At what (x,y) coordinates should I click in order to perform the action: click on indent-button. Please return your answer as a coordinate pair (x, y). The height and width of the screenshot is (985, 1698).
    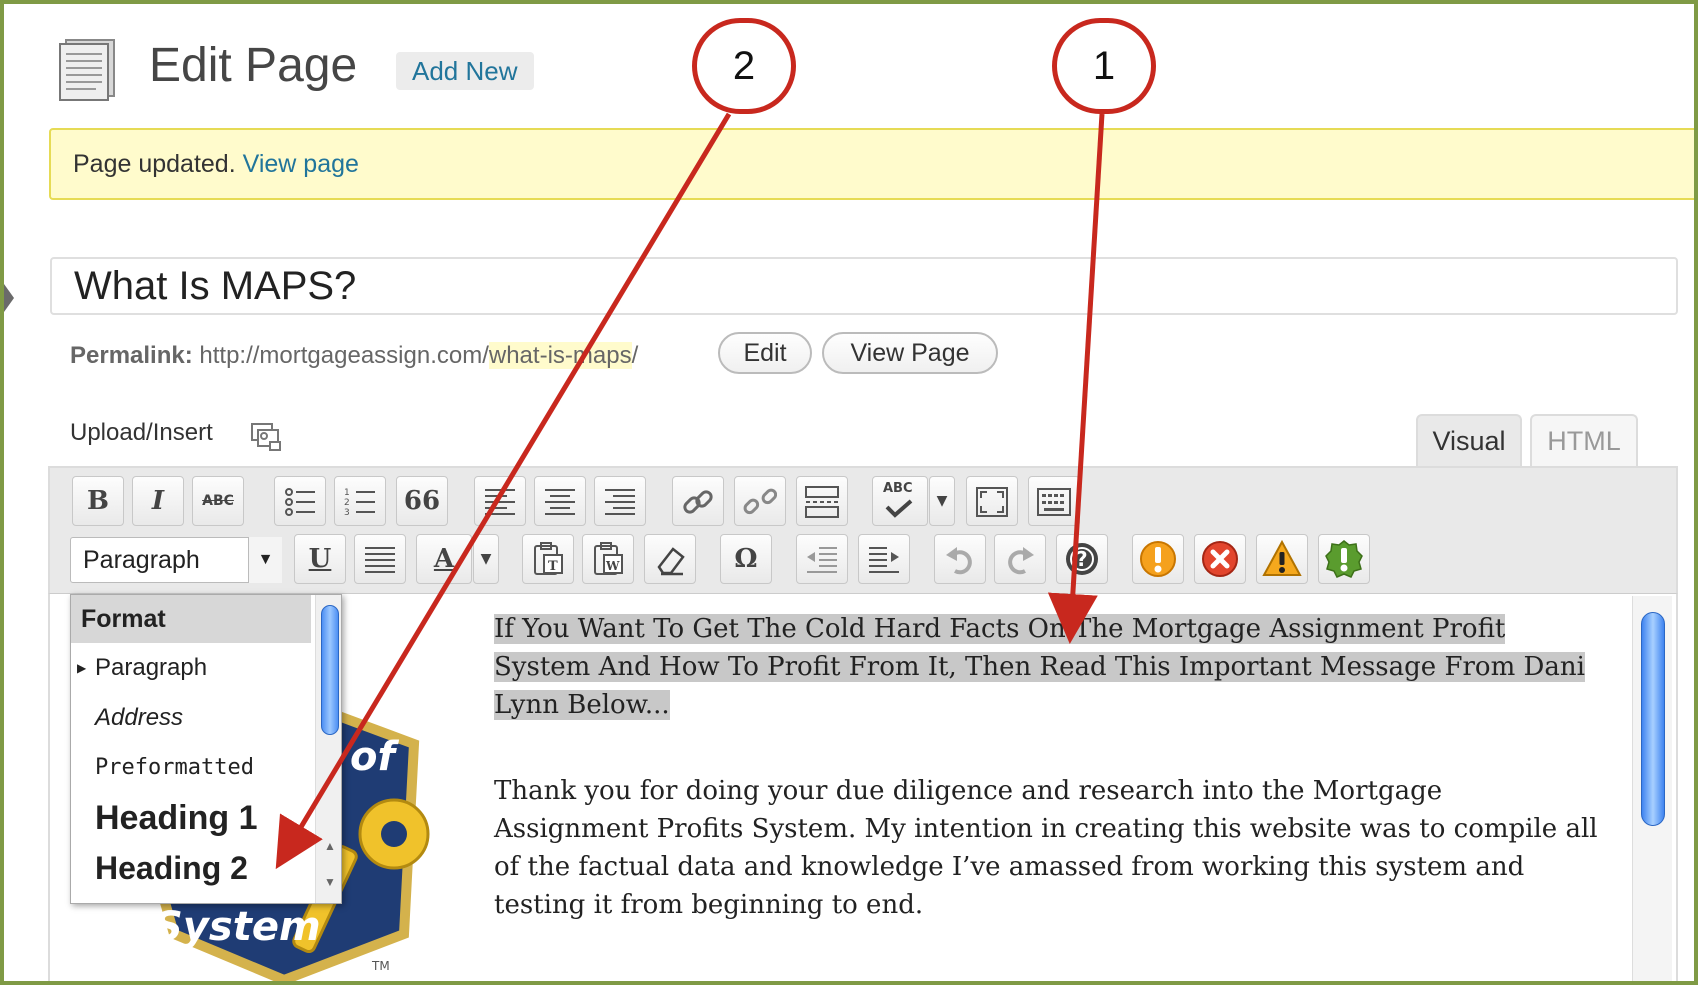
    Looking at the image, I should click on (884, 559).